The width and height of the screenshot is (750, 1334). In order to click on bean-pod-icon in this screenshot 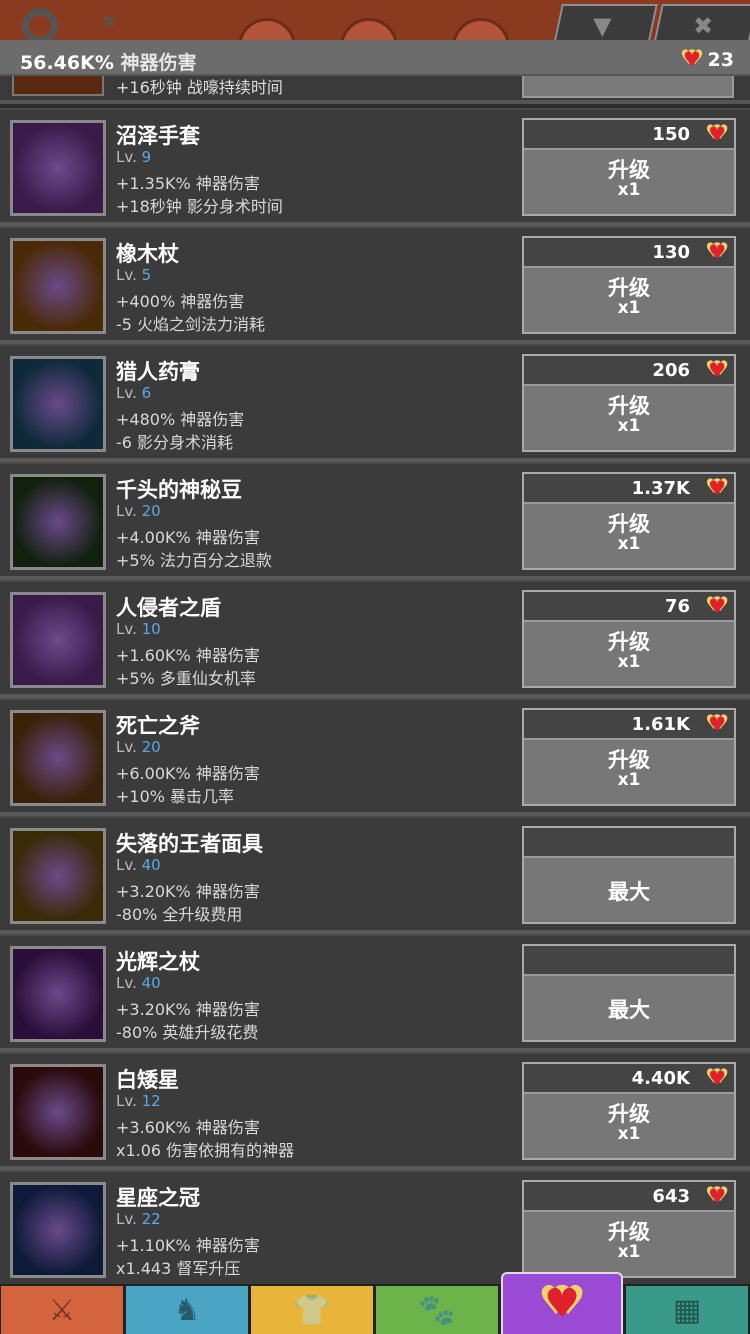, I will do `click(58, 522)`.